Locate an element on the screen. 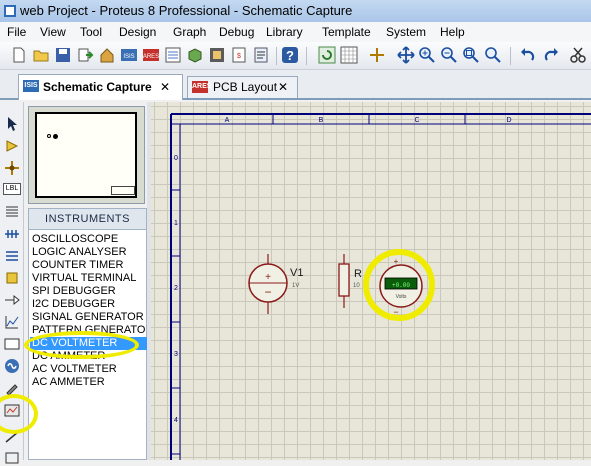 This screenshot has height=466, width=591. battery-v1: + − is located at coordinates (268, 284).